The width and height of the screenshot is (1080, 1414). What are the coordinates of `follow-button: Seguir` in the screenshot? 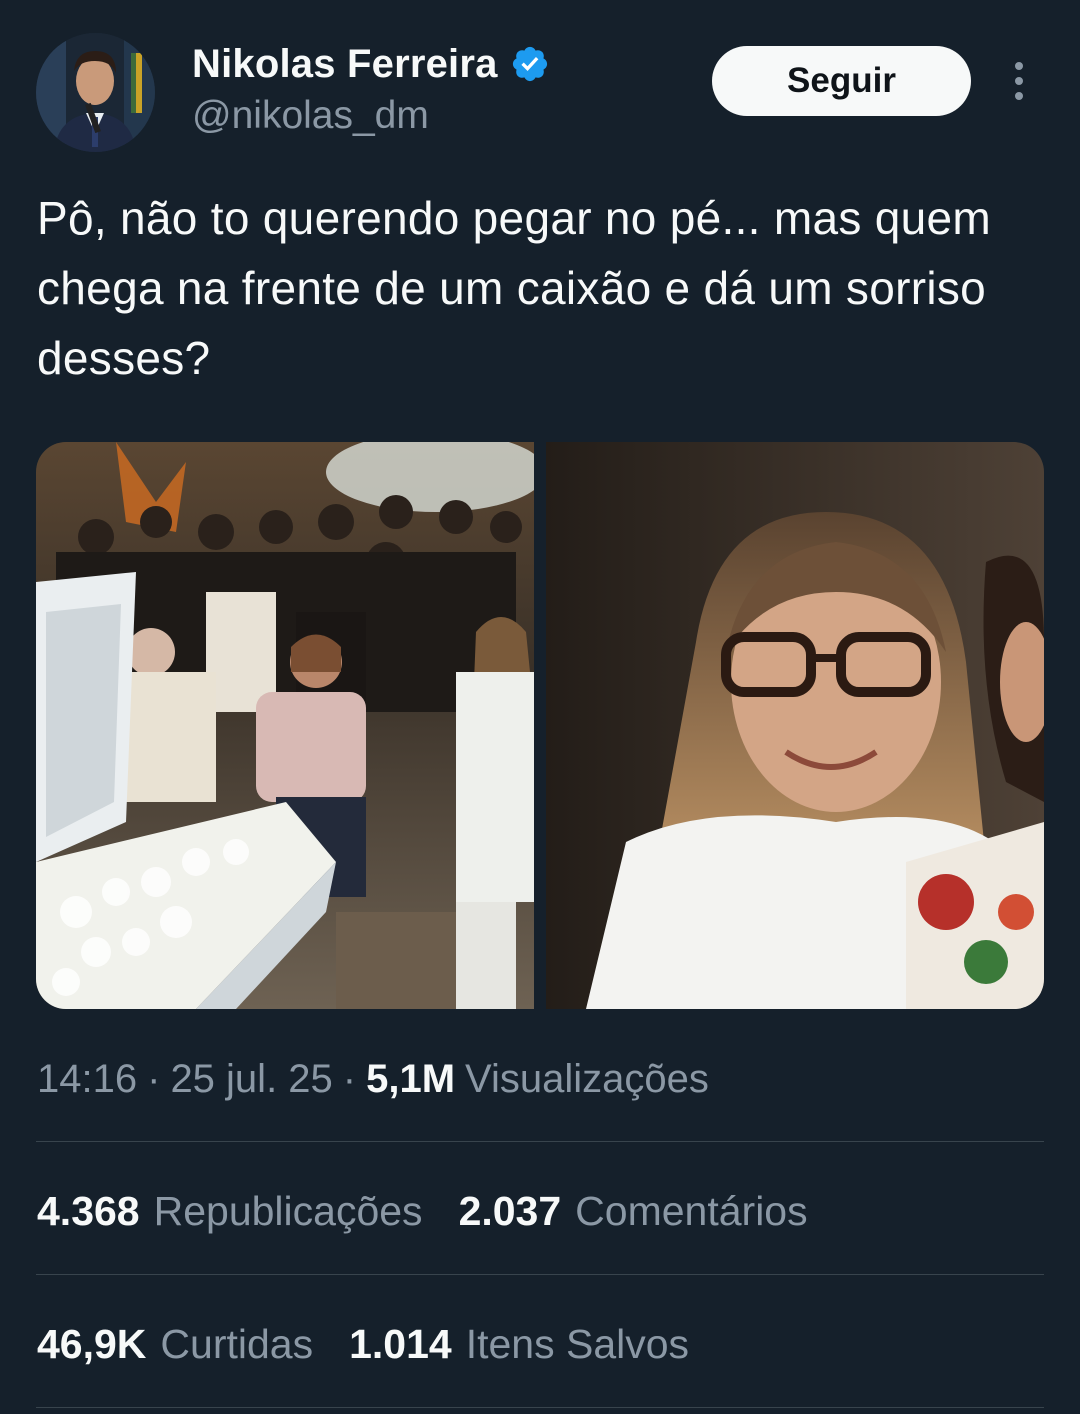 It's located at (841, 81).